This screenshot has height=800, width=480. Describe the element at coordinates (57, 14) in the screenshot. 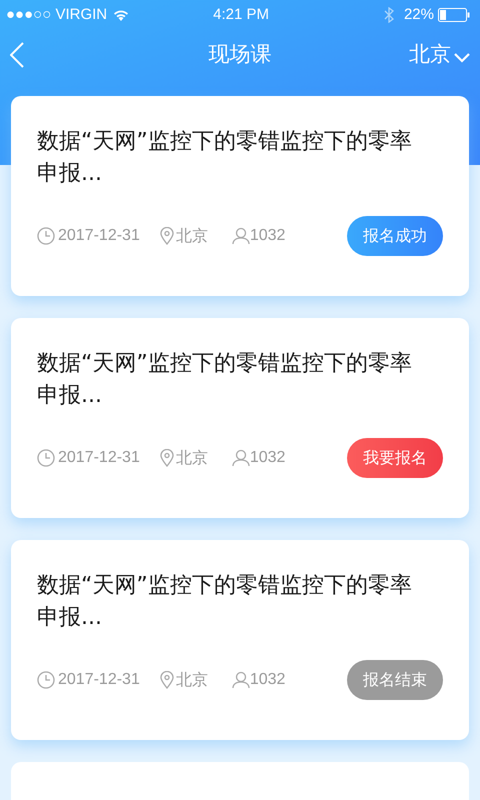

I see `carrier-signal: ●●●○○ VIRGIN` at that location.